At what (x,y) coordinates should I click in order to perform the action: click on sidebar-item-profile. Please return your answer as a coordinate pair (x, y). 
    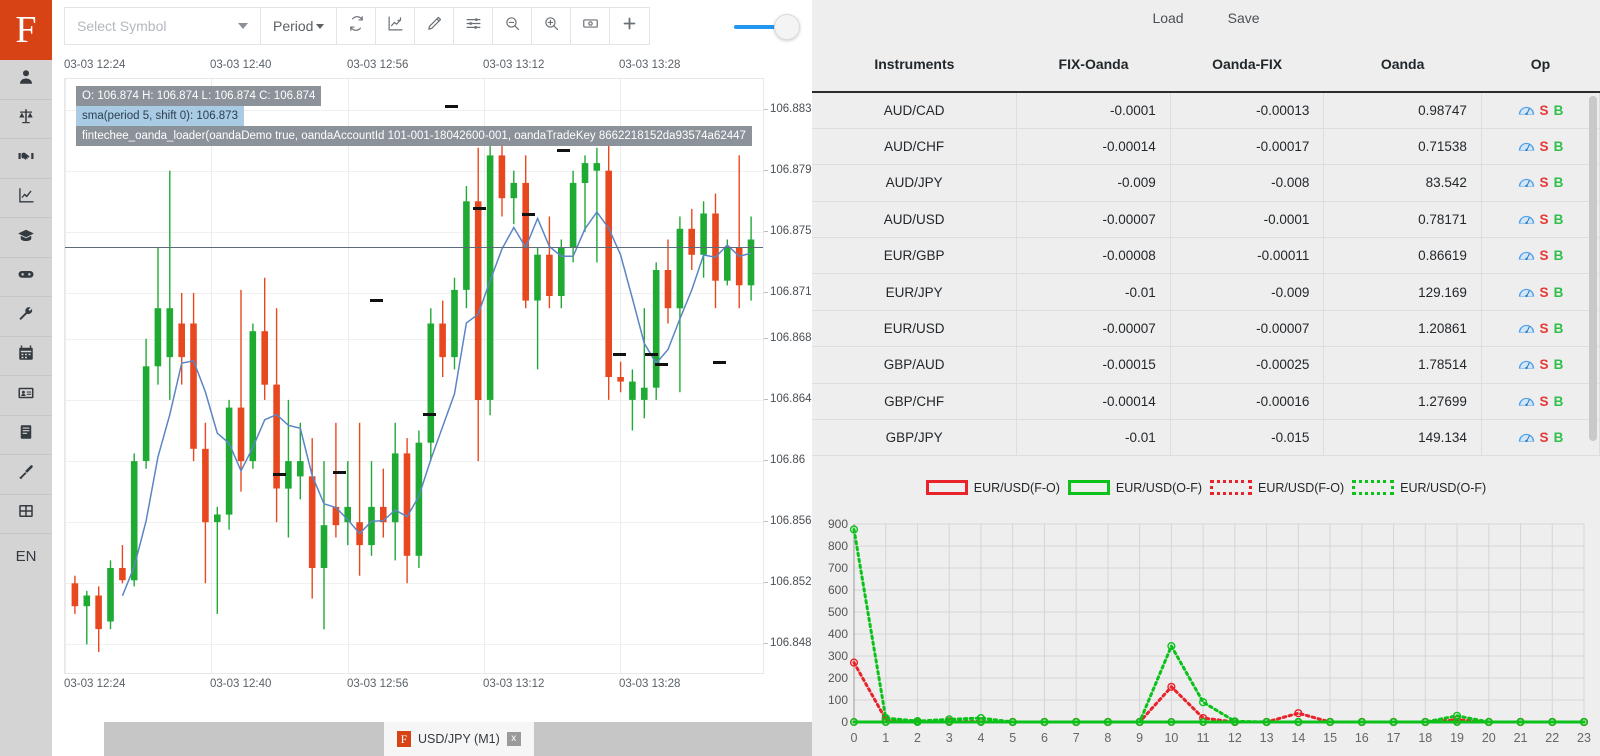
    Looking at the image, I should click on (26, 396).